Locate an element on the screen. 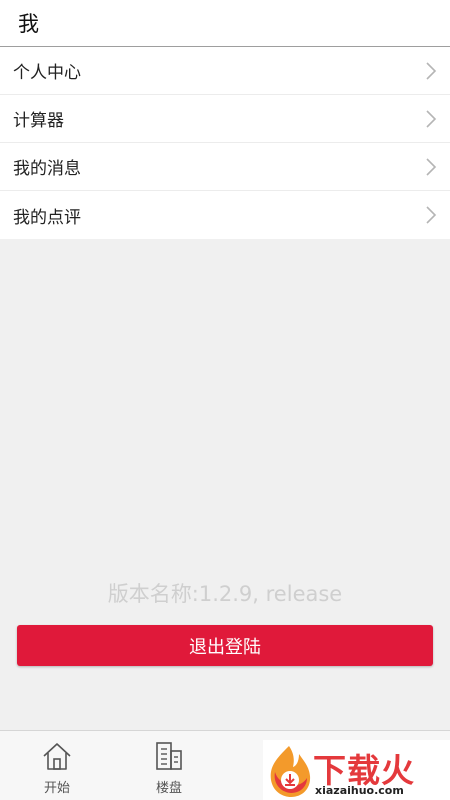 The width and height of the screenshot is (450, 800). menu-item-label: 计算器 is located at coordinates (38, 121).